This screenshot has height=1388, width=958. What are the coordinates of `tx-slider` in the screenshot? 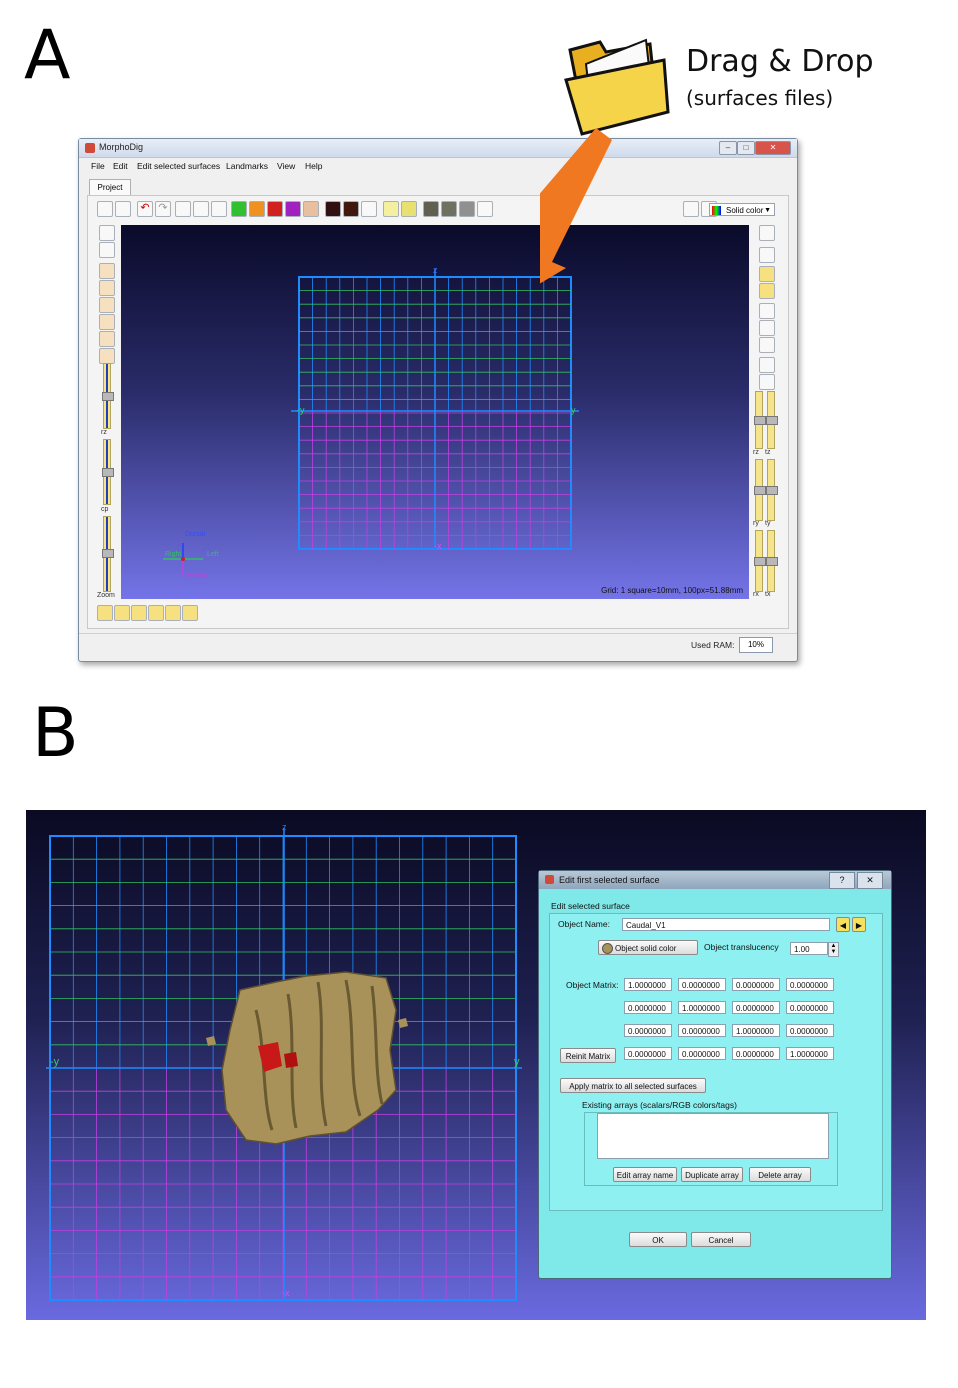 It's located at (772, 561).